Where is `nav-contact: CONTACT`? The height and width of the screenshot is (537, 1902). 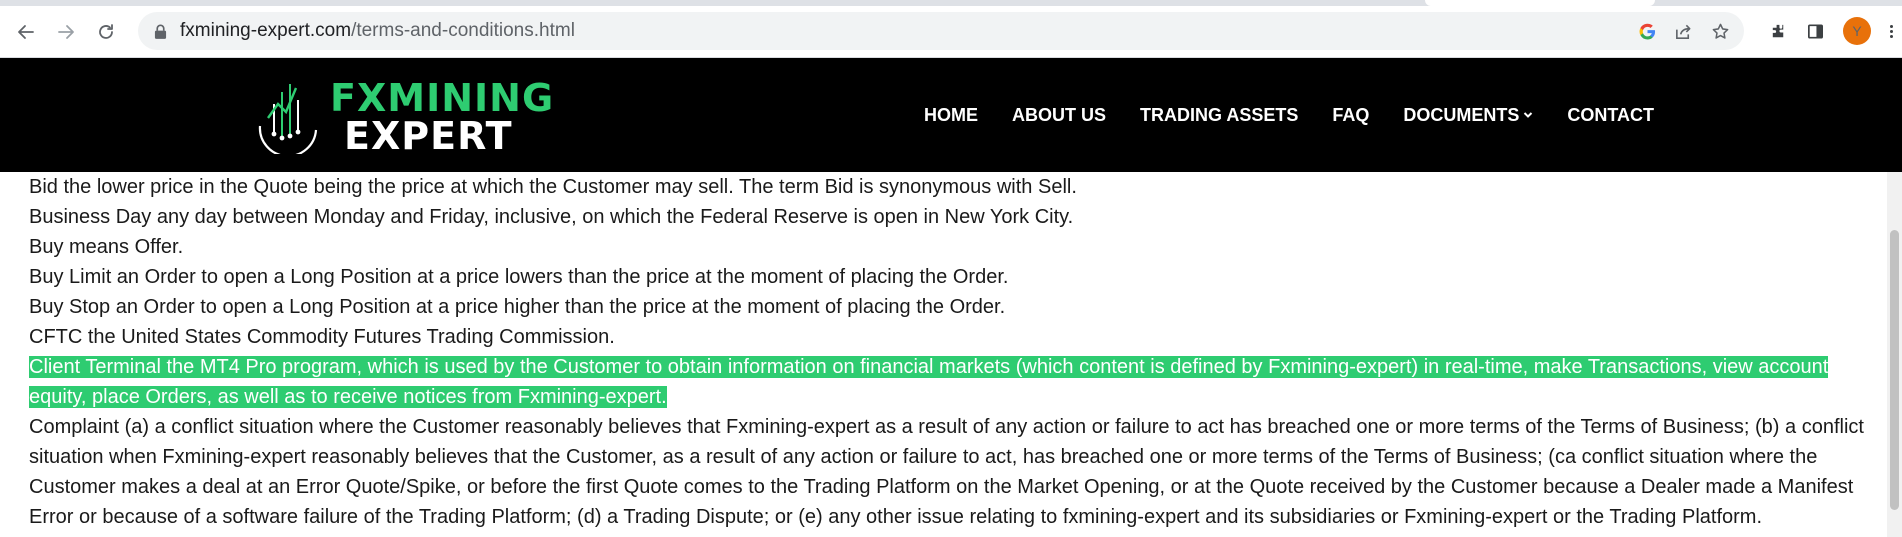 nav-contact: CONTACT is located at coordinates (1610, 115).